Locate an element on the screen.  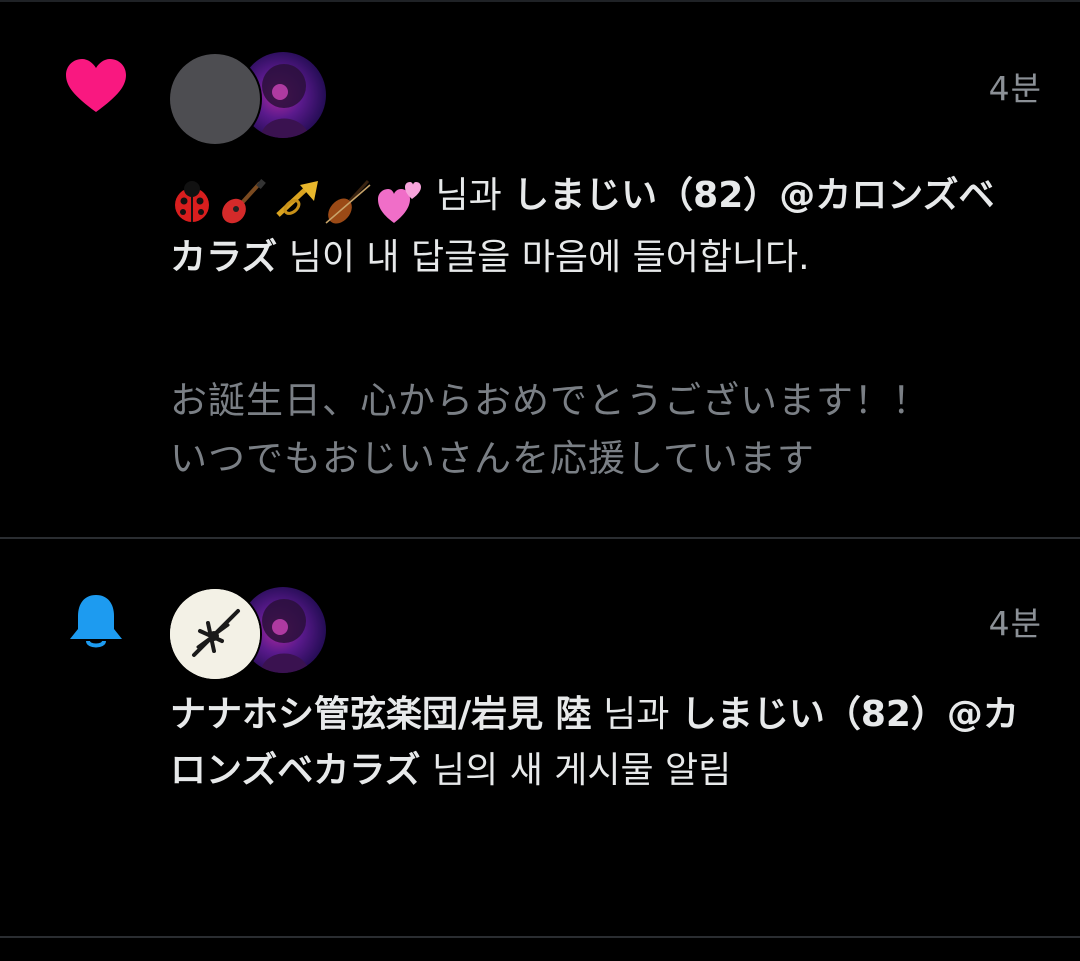
two-hearts-icon is located at coordinates (399, 202).